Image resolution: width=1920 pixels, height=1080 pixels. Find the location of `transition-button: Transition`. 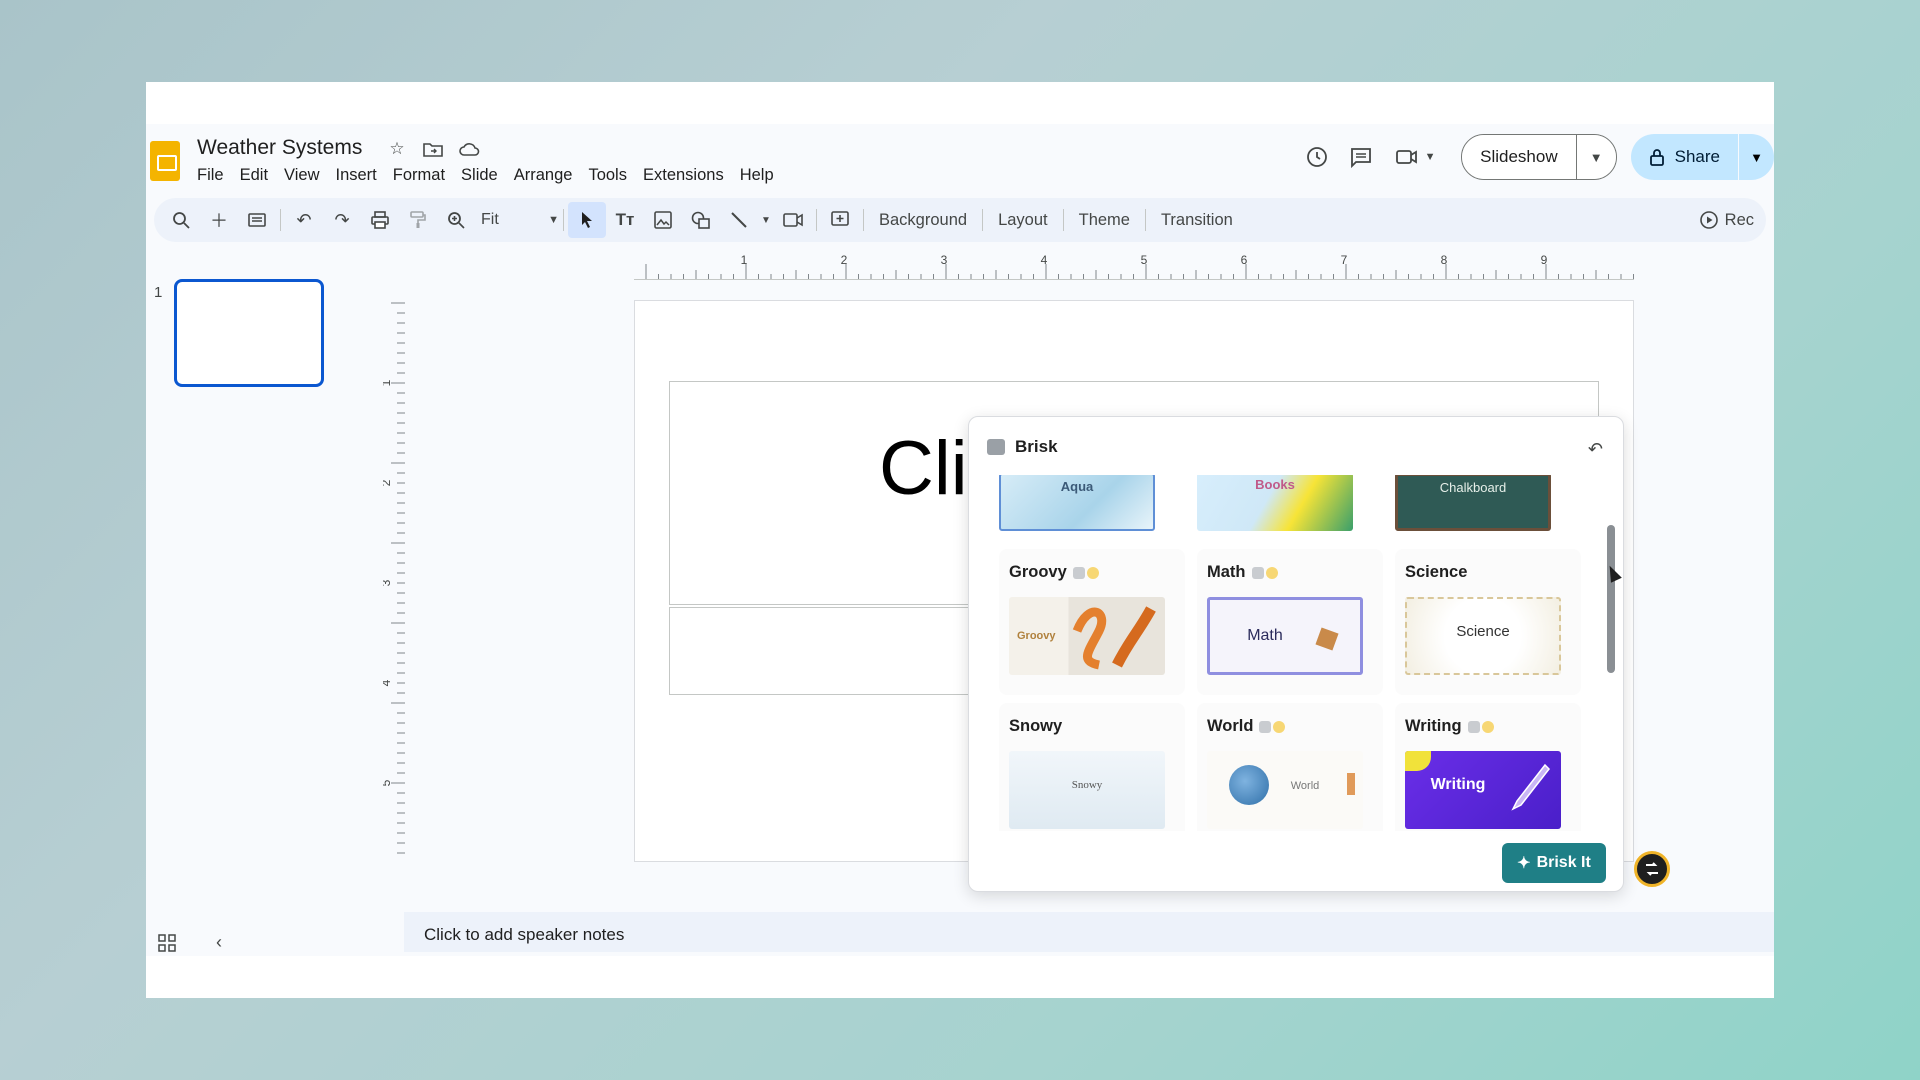

transition-button: Transition is located at coordinates (1197, 220).